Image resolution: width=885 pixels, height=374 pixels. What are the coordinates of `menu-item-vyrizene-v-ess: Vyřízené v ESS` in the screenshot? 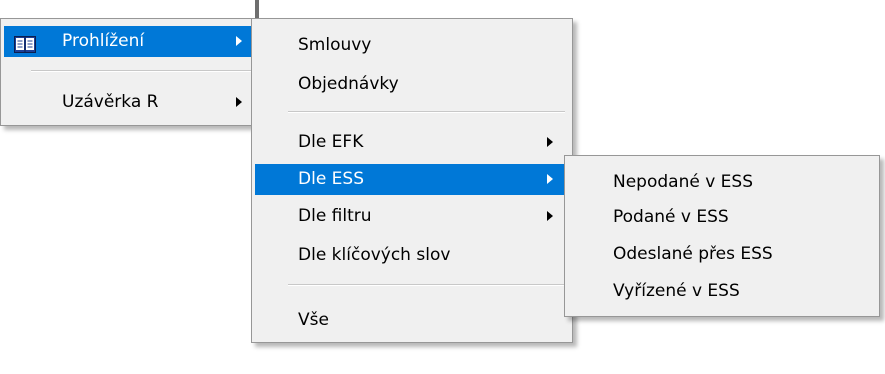 It's located at (722, 291).